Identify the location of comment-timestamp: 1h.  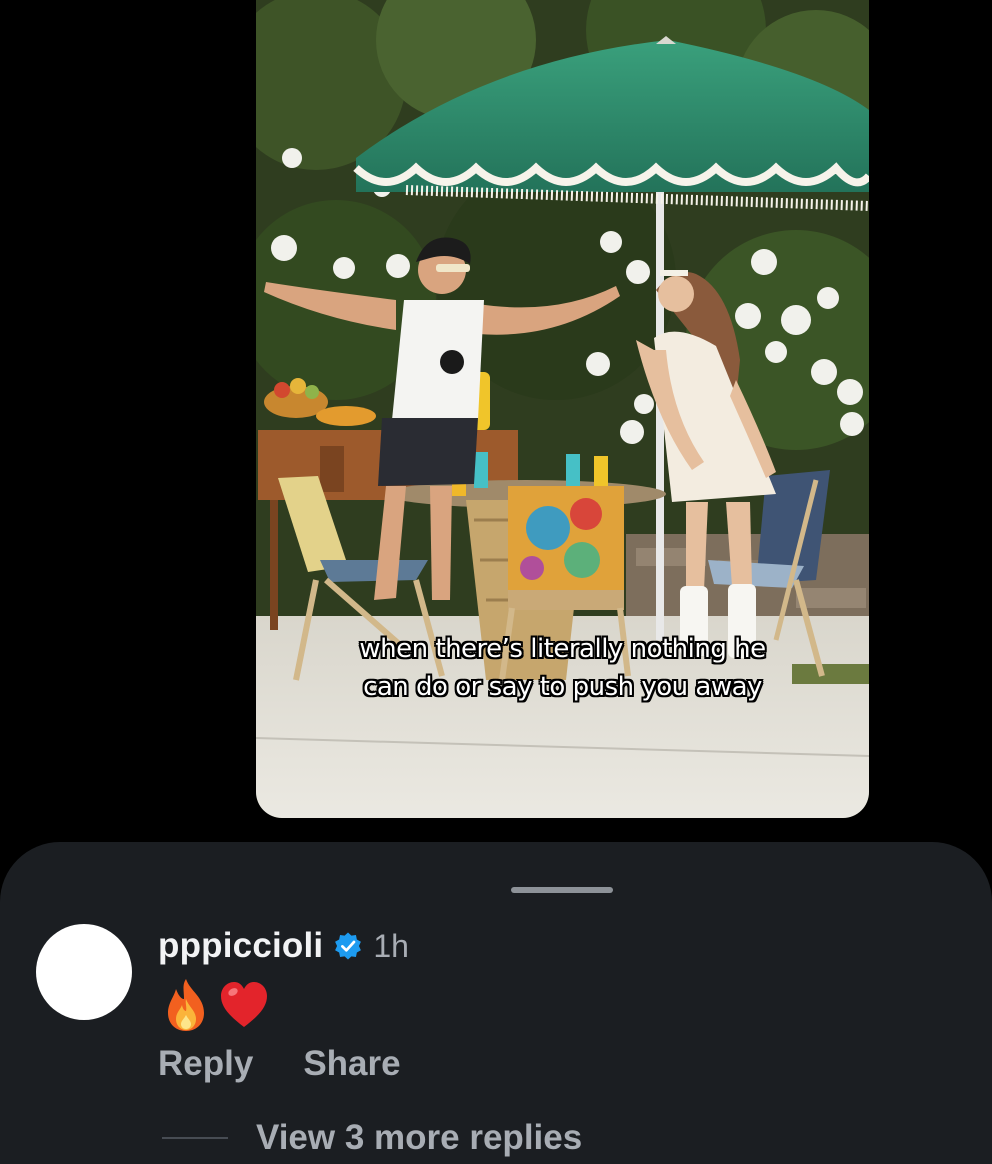
(391, 945).